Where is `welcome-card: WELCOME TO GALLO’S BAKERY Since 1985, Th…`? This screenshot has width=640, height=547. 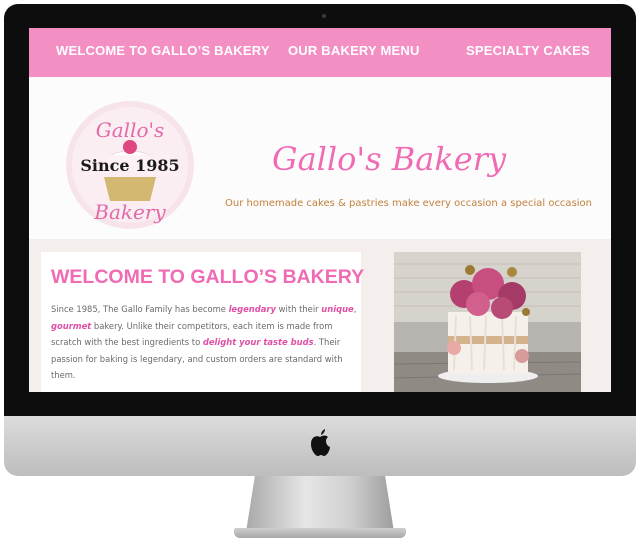
welcome-card: WELCOME TO GALLO’S BAKERY Since 1985, Th… is located at coordinates (203, 322).